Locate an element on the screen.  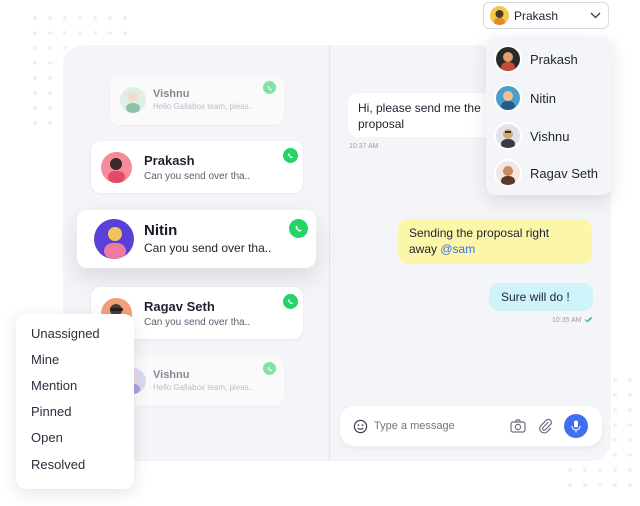
user-dropdown-menu: Prakash Nitin Vishnu Ragav Seth is located at coordinates (549, 116).